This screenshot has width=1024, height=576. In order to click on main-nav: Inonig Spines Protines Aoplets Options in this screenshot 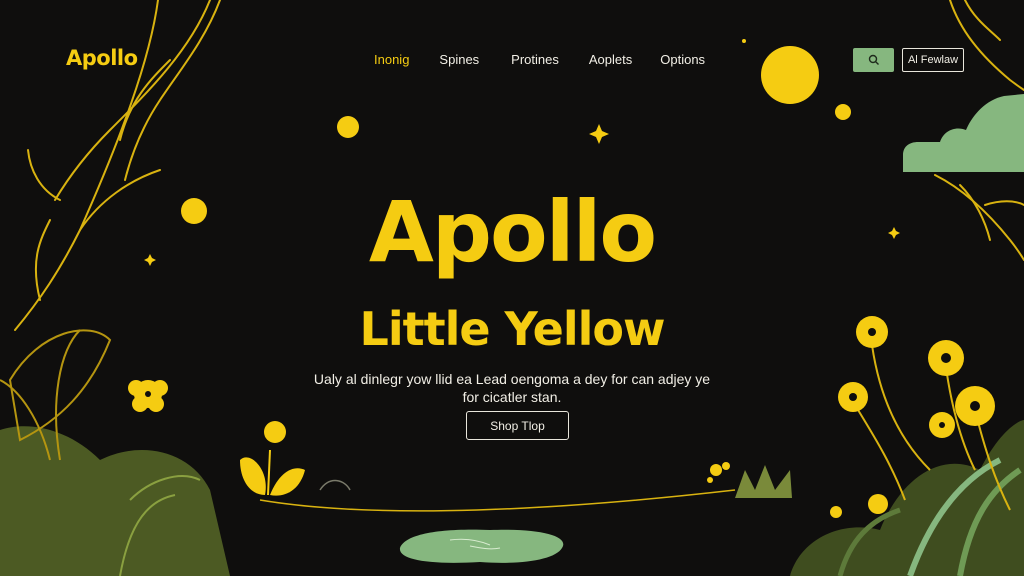, I will do `click(539, 59)`.